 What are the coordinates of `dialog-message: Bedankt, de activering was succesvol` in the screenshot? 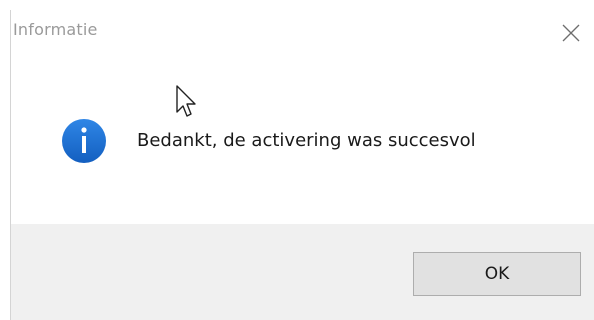 It's located at (306, 140).